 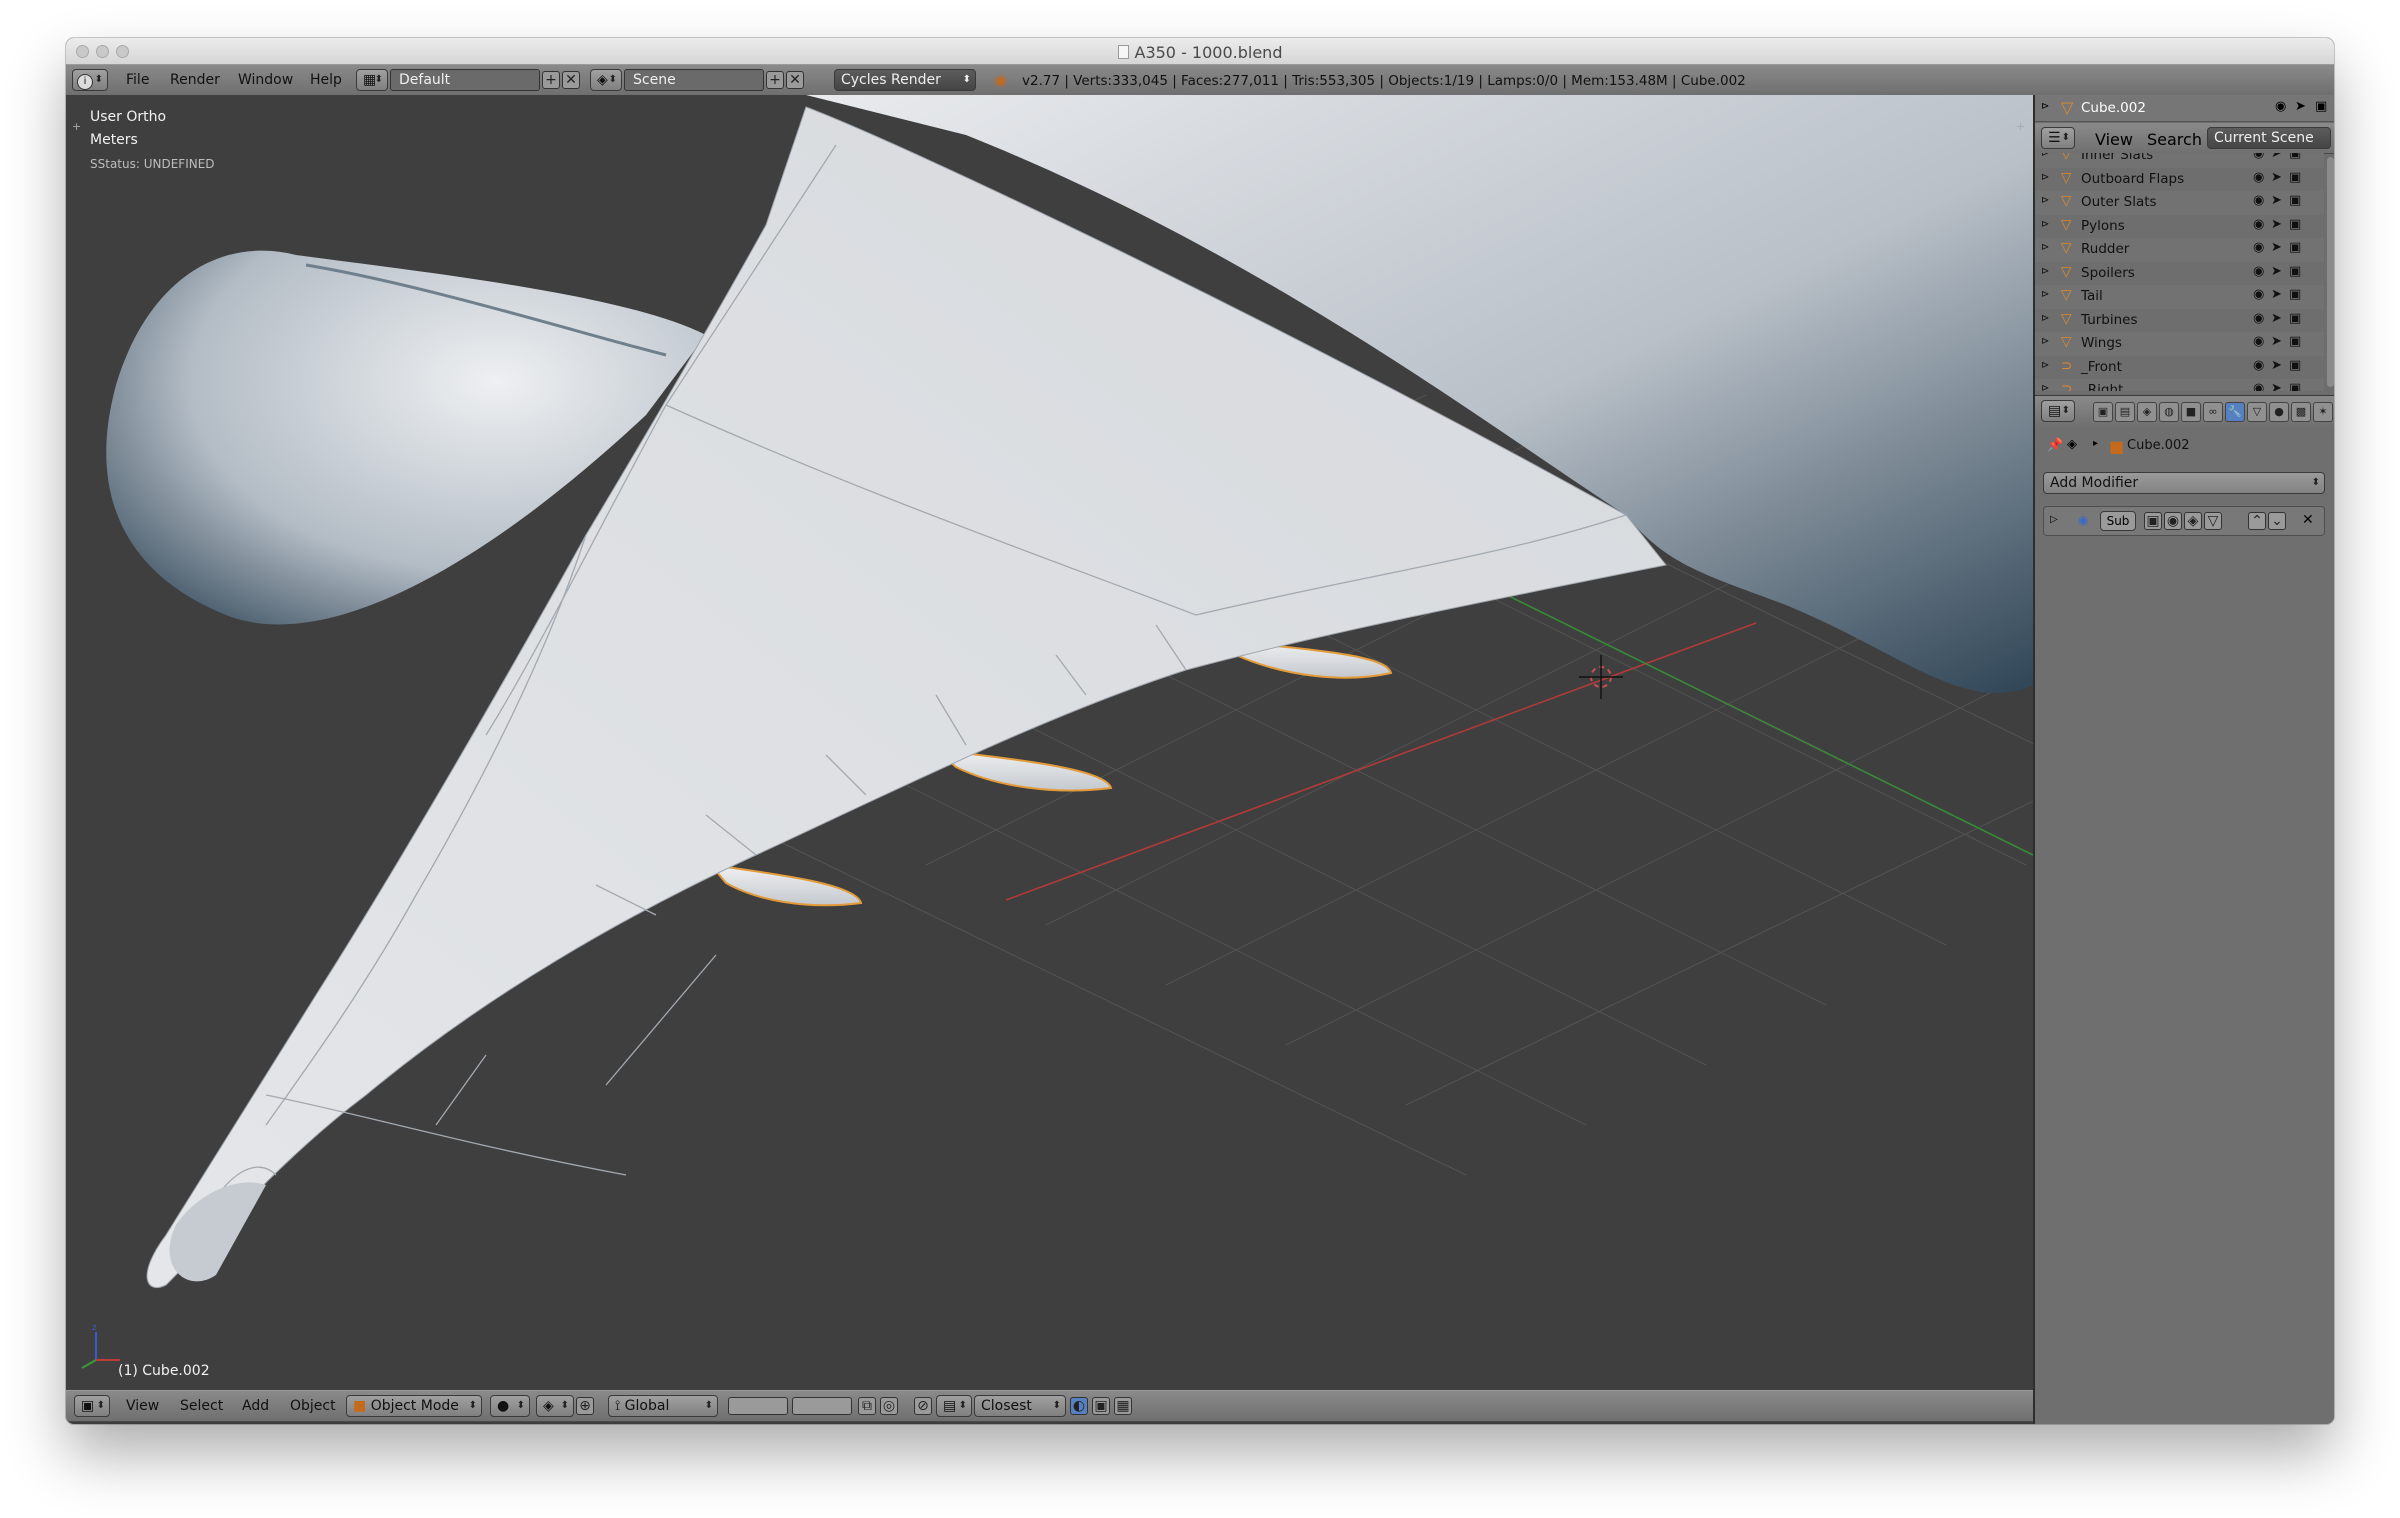 I want to click on add-modifier-select: Add Modifier ⬍, so click(x=2184, y=483).